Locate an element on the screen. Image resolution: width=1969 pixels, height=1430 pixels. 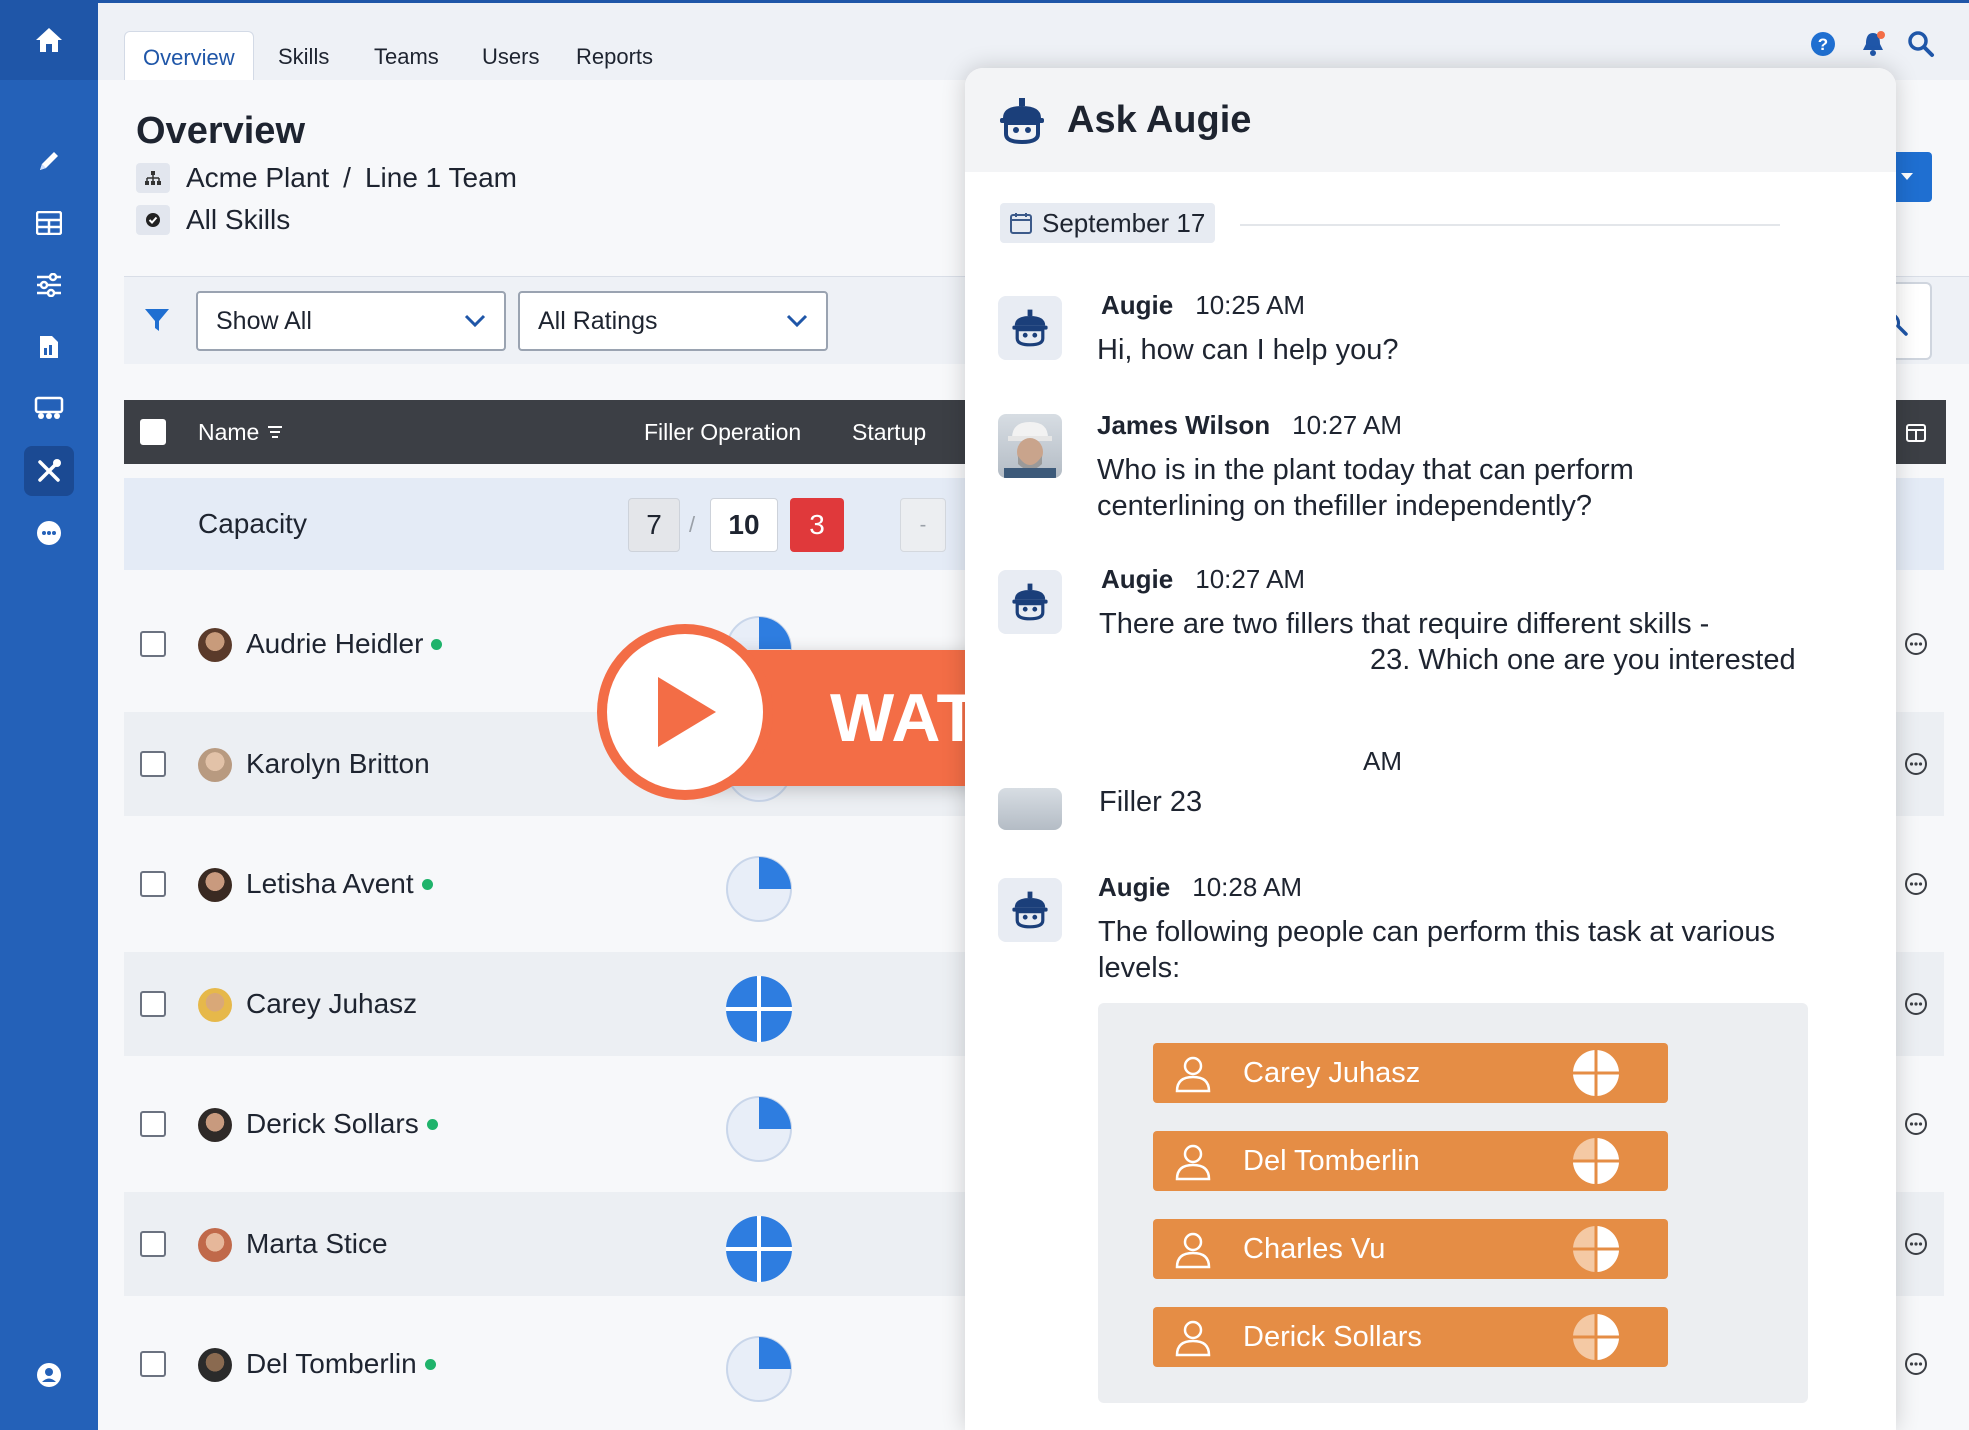
tools-nav-button is located at coordinates (49, 471).